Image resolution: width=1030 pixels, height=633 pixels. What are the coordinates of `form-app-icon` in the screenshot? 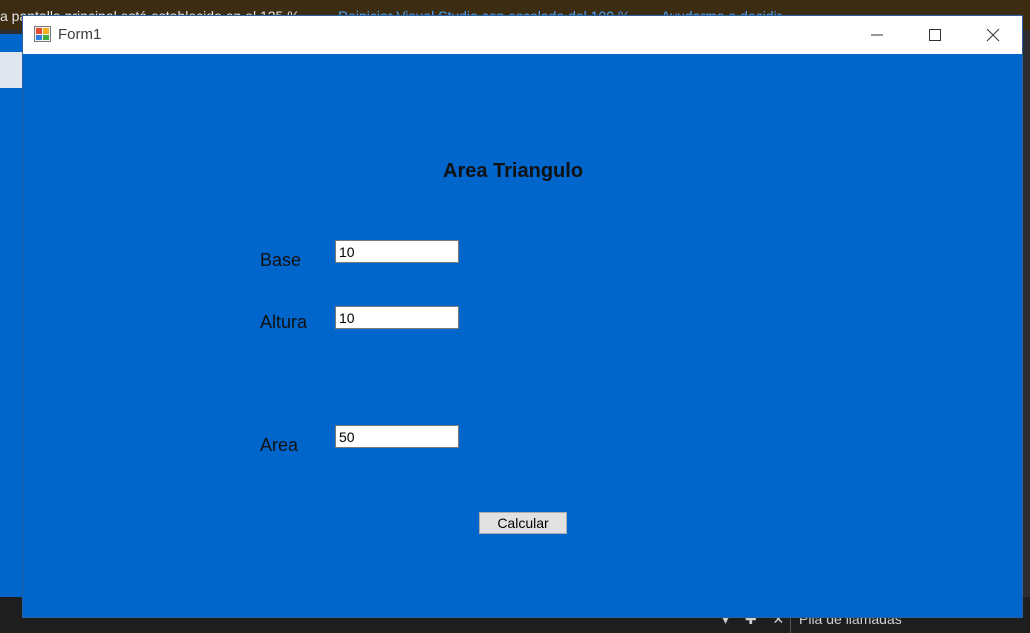 It's located at (42, 34).